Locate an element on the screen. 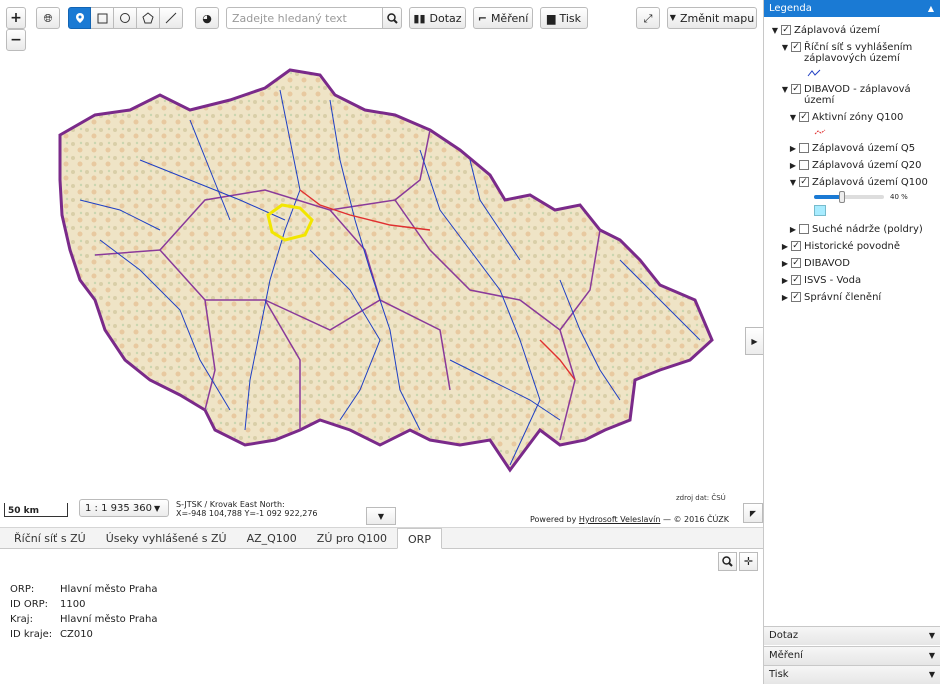  expand-icon: ⤢ is located at coordinates (648, 18).